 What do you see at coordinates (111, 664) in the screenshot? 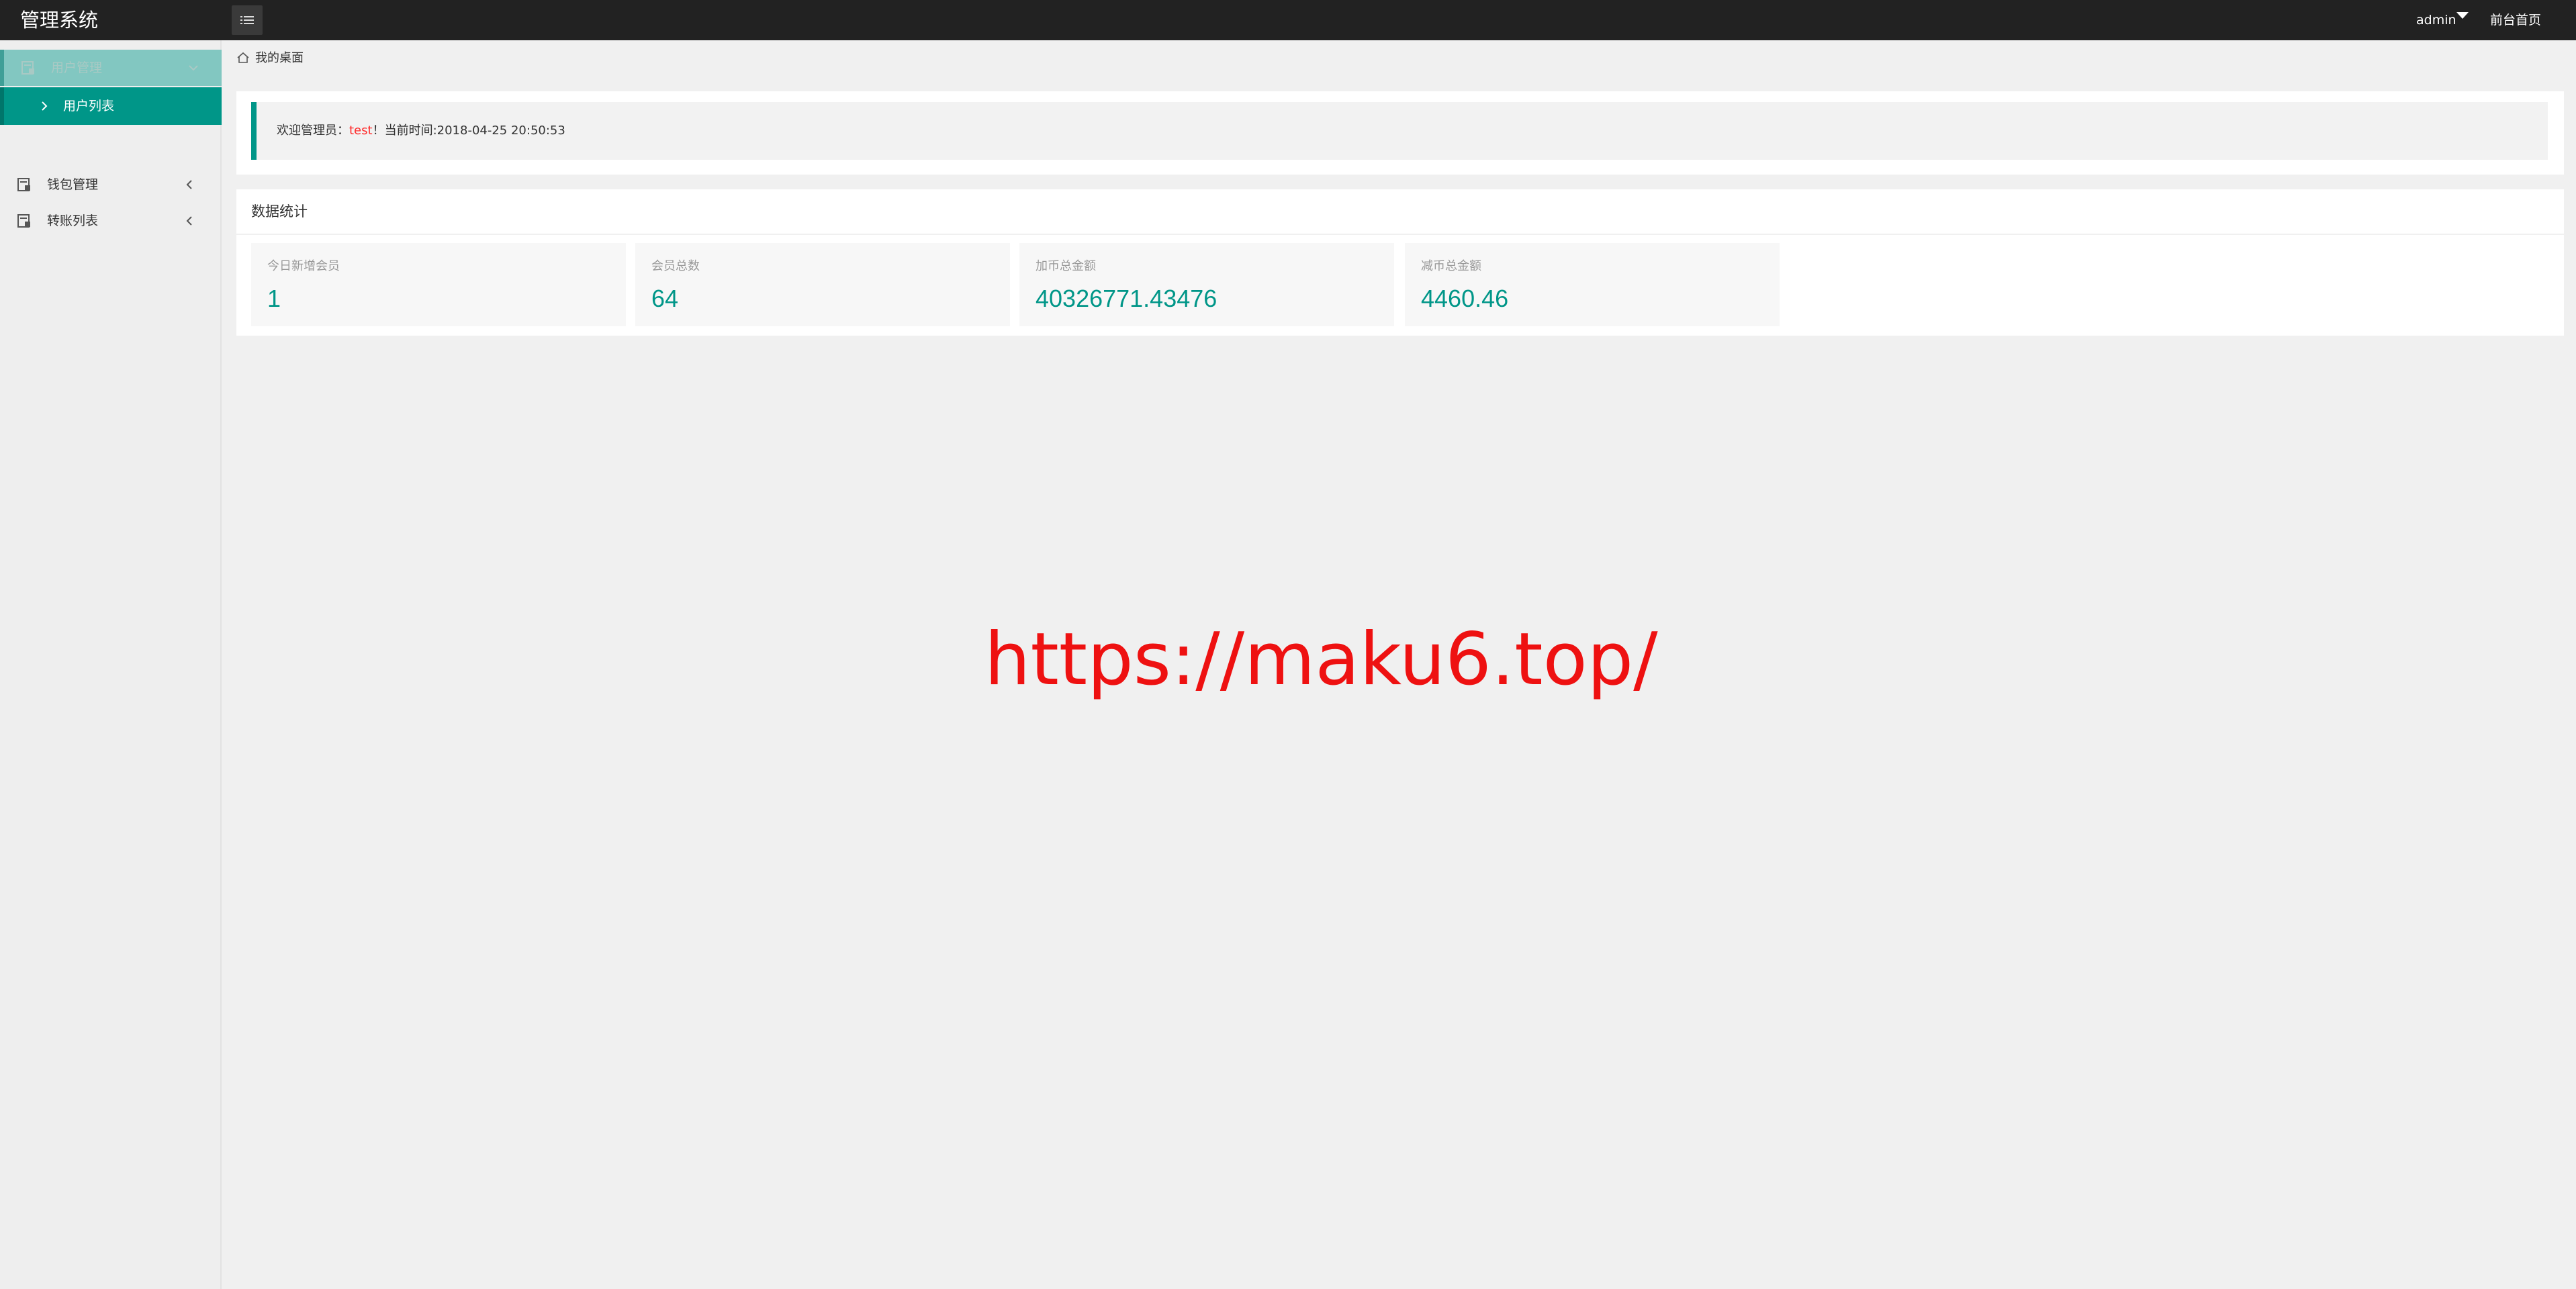
I see `sidebar: 用户管理 用户列表 钱包管理 转账列表` at bounding box center [111, 664].